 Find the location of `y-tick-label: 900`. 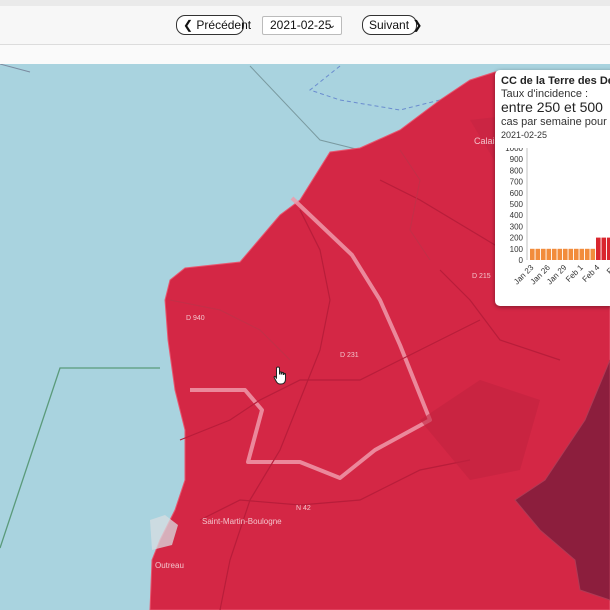

y-tick-label: 900 is located at coordinates (517, 159).